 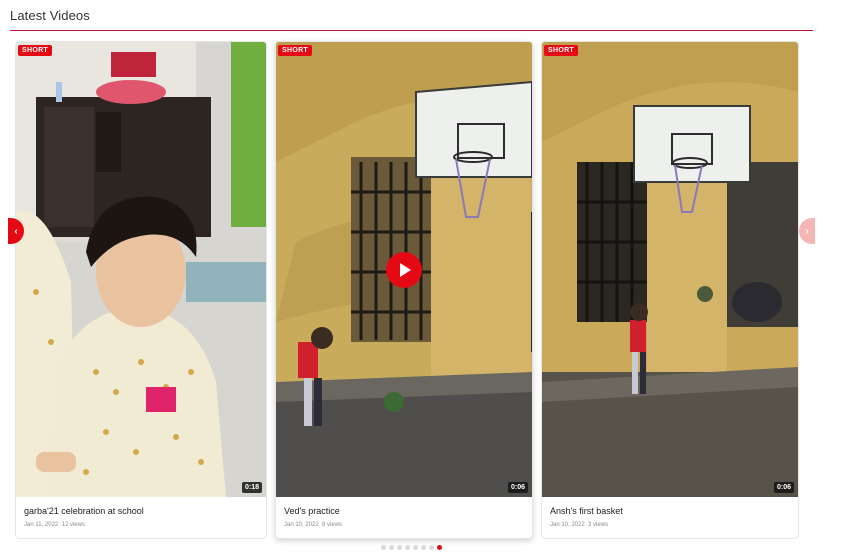 What do you see at coordinates (312, 511) in the screenshot?
I see `video-title: Ved's practice` at bounding box center [312, 511].